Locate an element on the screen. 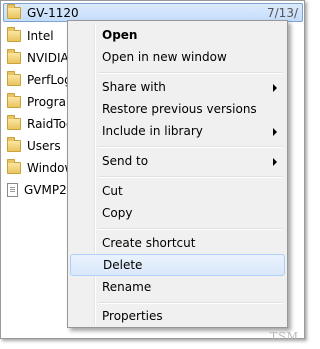  menu-item-label: Copy is located at coordinates (117, 213).